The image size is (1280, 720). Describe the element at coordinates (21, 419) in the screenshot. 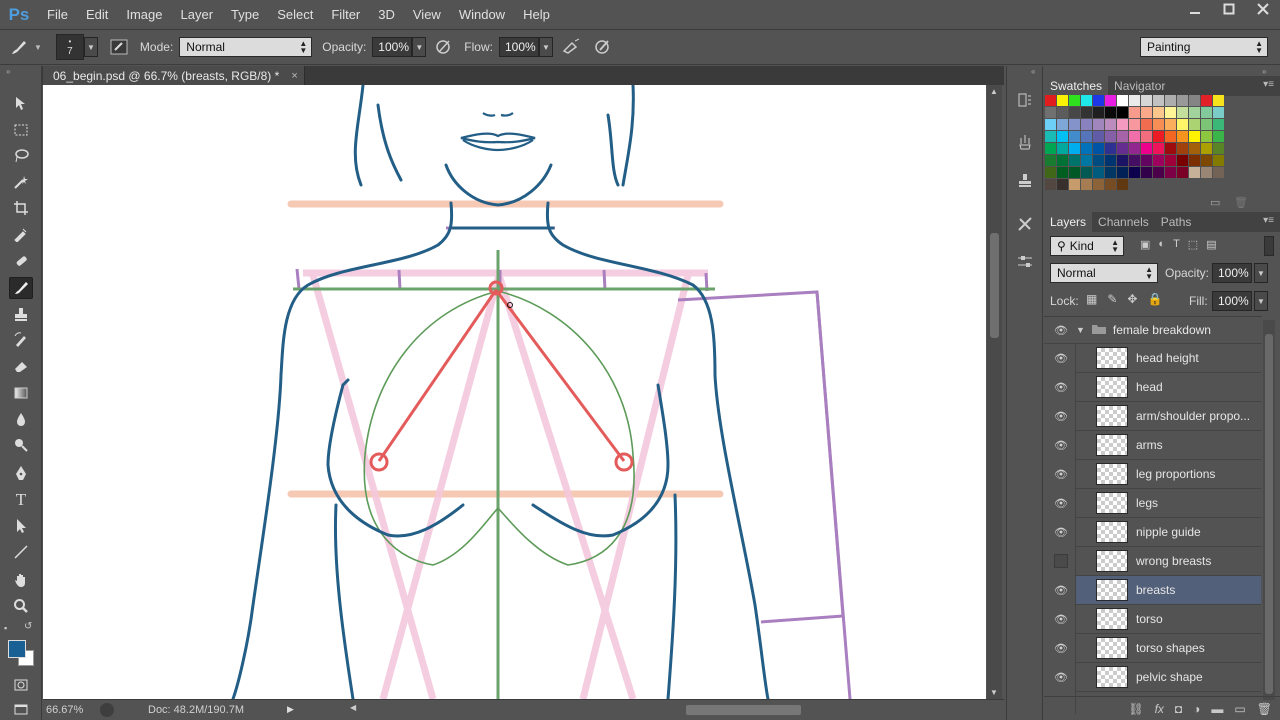

I see `blur-tool-icon` at that location.